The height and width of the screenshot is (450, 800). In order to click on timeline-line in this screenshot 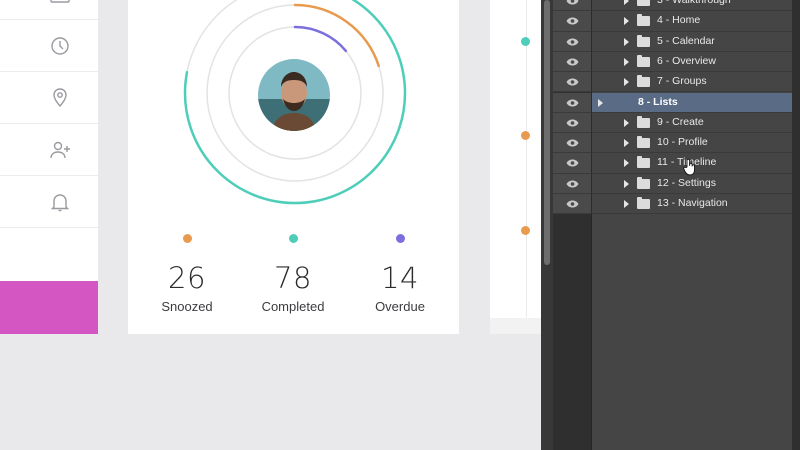, I will do `click(526, 159)`.